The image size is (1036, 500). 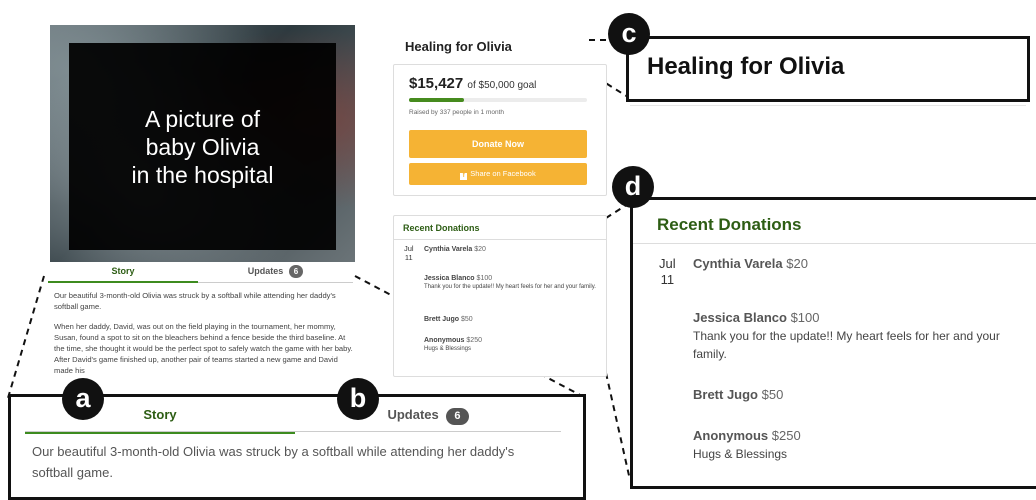 I want to click on raised-amount-line: $15,427 of $50,000 goal, so click(x=472, y=83).